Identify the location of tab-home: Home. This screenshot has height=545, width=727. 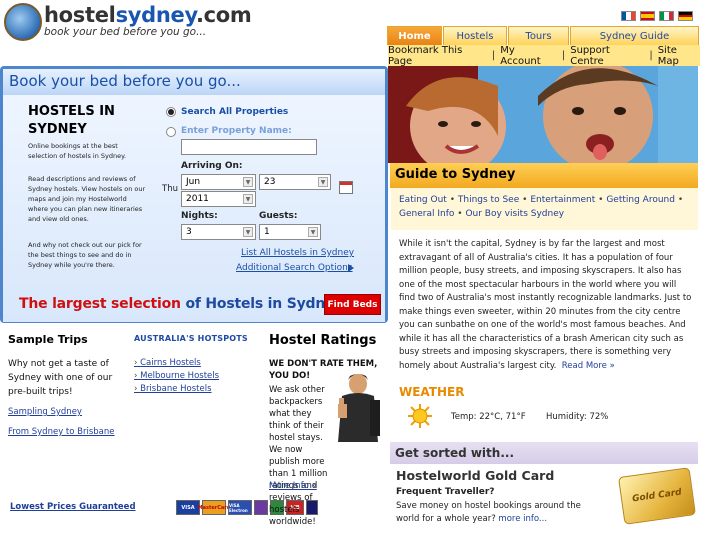
(414, 35).